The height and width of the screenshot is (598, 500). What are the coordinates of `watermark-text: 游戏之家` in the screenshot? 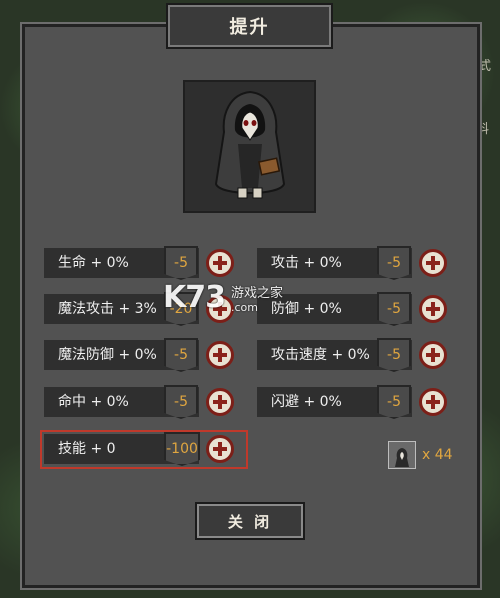 It's located at (257, 293).